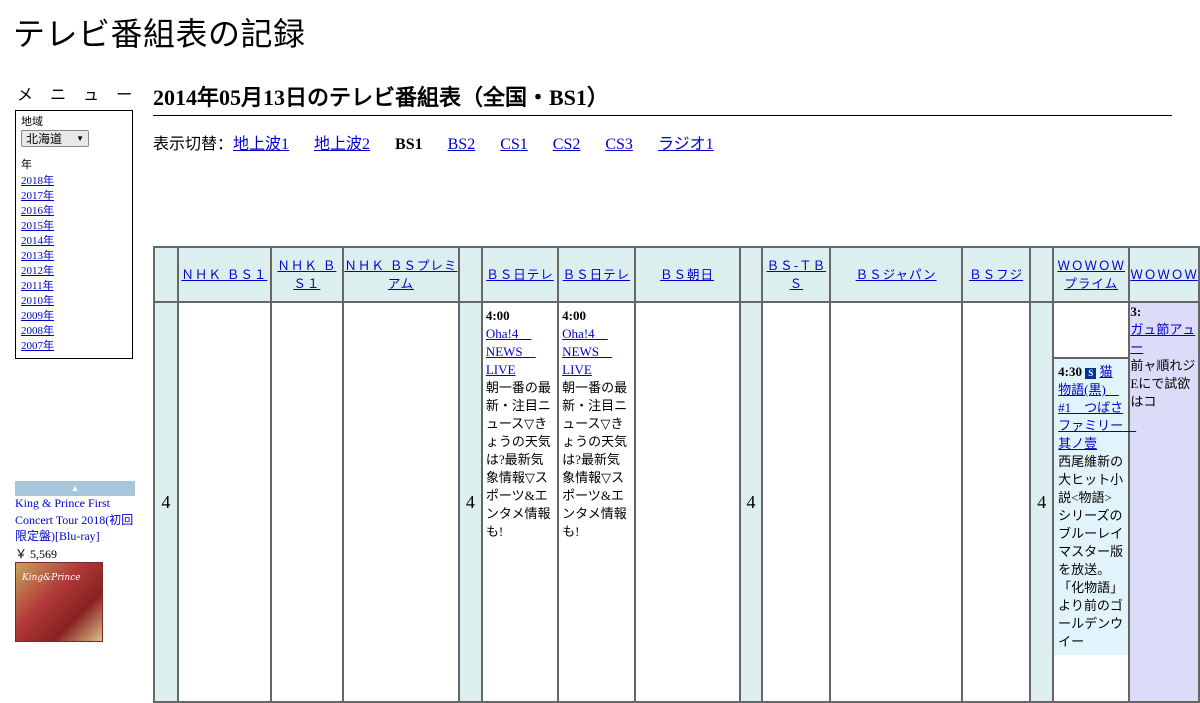 This screenshot has width=1200, height=703. I want to click on menu-title: メ ニ ュ ー, so click(78, 94).